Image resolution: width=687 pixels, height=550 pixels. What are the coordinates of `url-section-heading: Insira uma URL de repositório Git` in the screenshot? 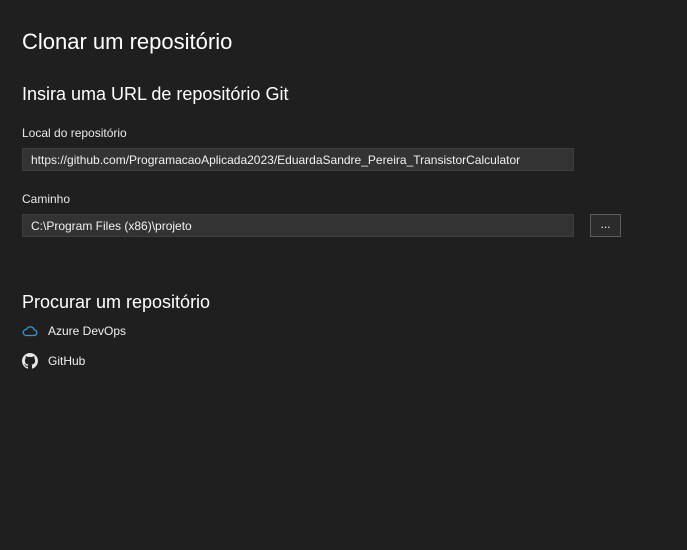 It's located at (155, 94).